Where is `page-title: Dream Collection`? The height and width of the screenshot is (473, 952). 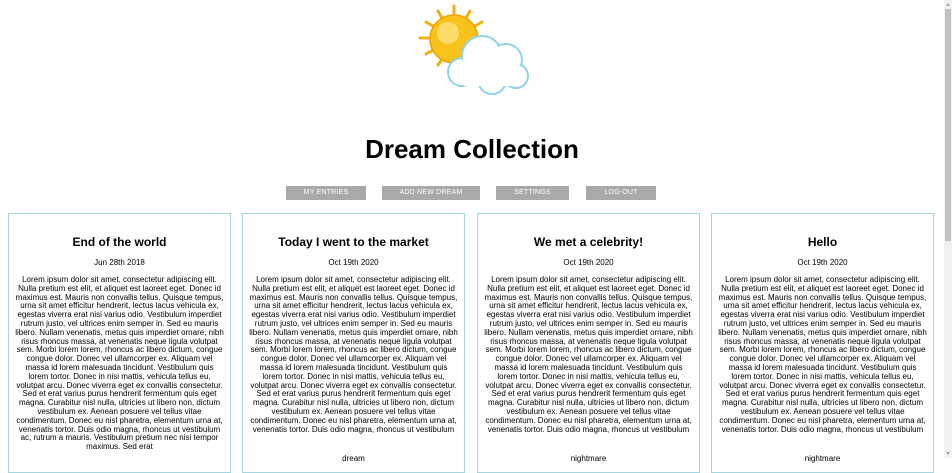
page-title: Dream Collection is located at coordinates (472, 149).